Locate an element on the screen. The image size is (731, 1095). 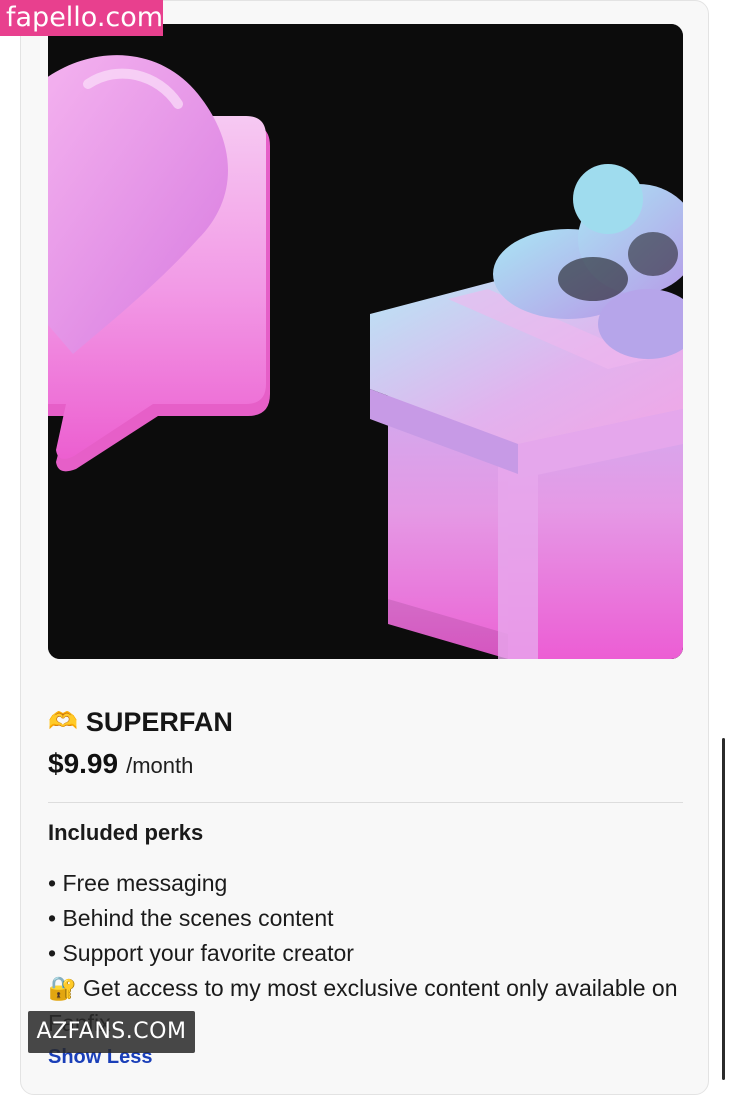
tier-title: 🫶 SUPERFAN is located at coordinates (140, 722).